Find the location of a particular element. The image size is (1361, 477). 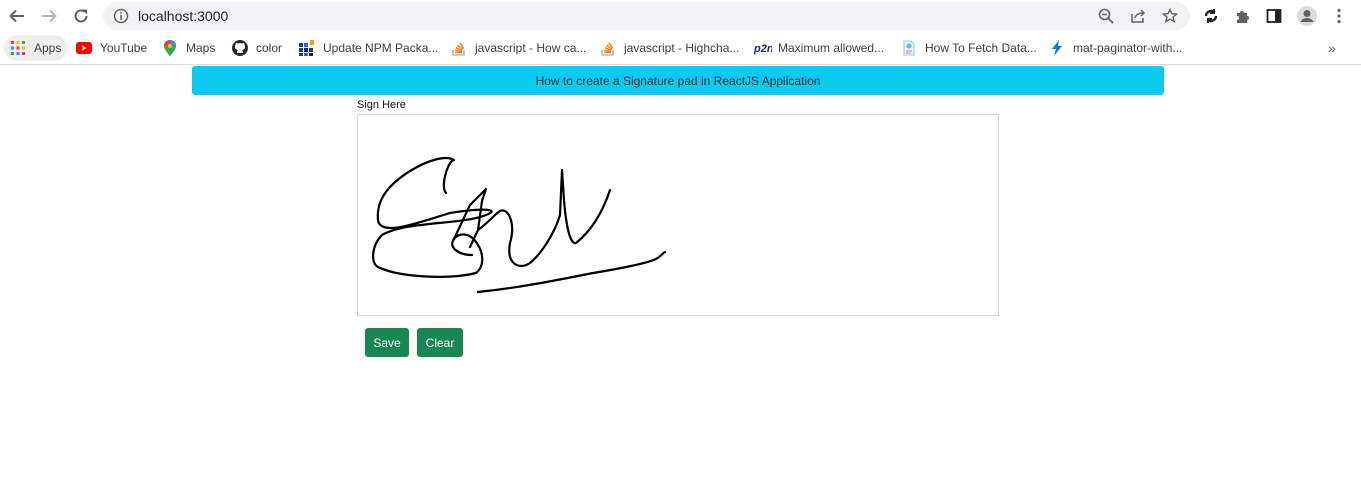

url-text: localhost:3000 is located at coordinates (183, 16).